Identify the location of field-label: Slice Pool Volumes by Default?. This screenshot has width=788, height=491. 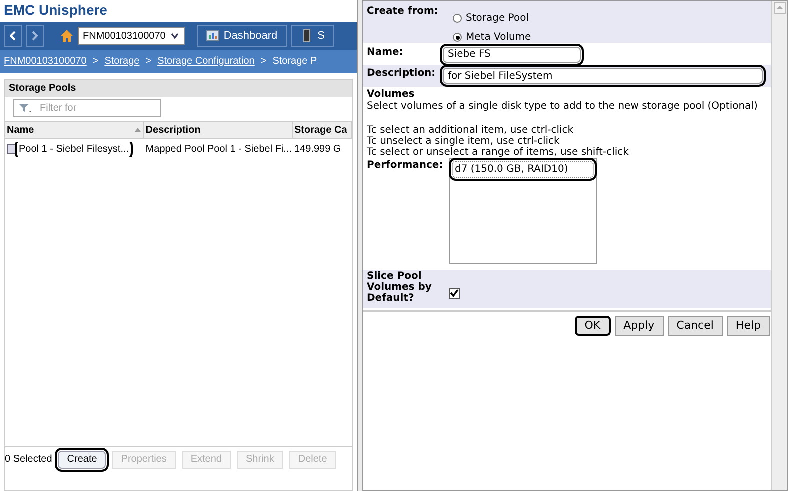
(399, 288).